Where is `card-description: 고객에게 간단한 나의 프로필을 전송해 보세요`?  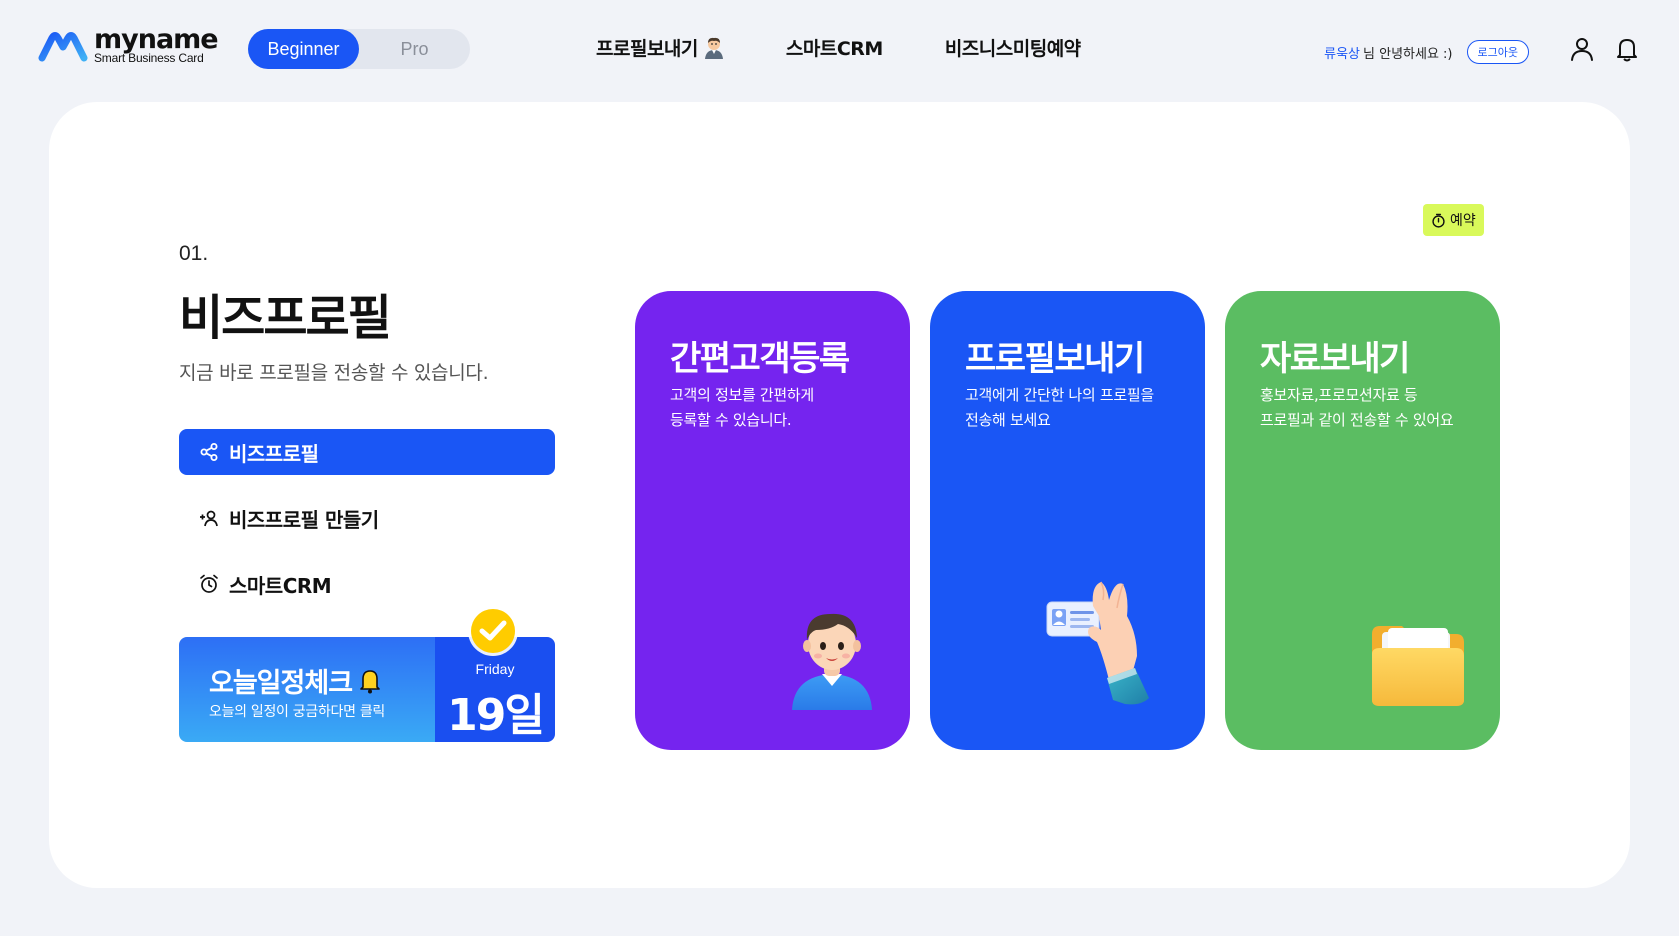
card-description: 고객에게 간단한 나의 프로필을 전송해 보세요 is located at coordinates (1059, 407).